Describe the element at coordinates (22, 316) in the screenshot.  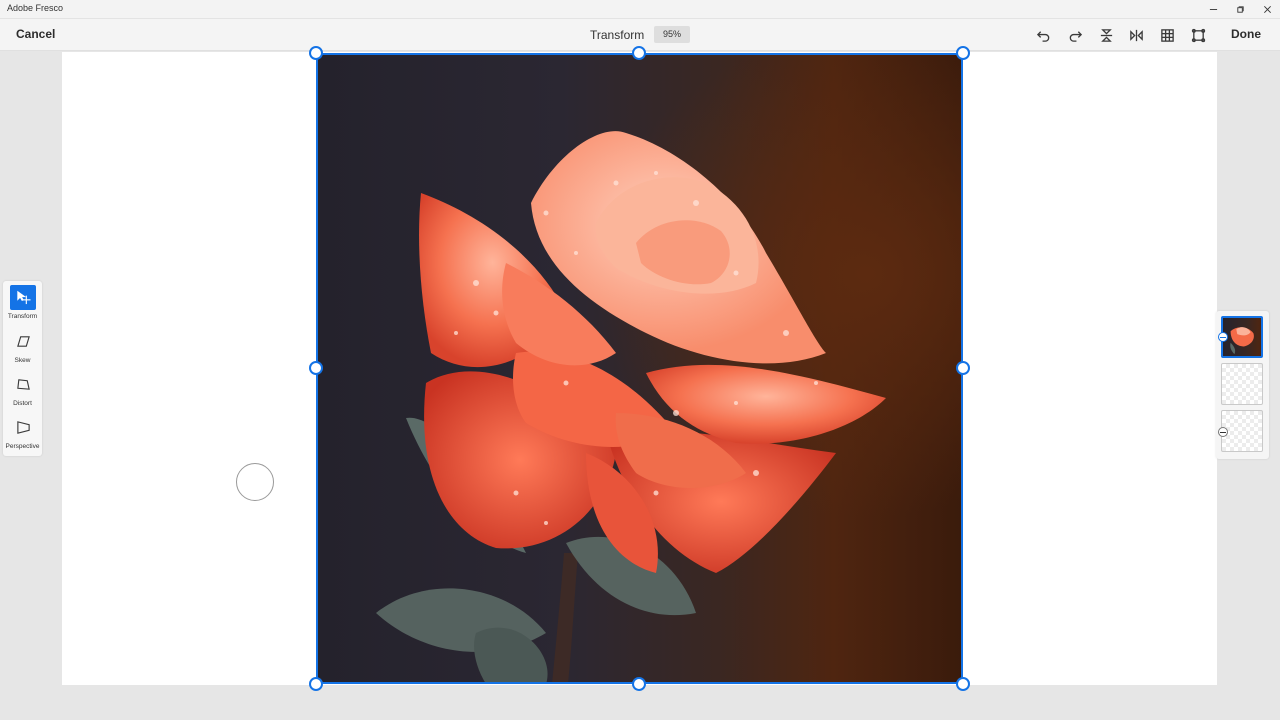
I see `tool-label: Transform` at that location.